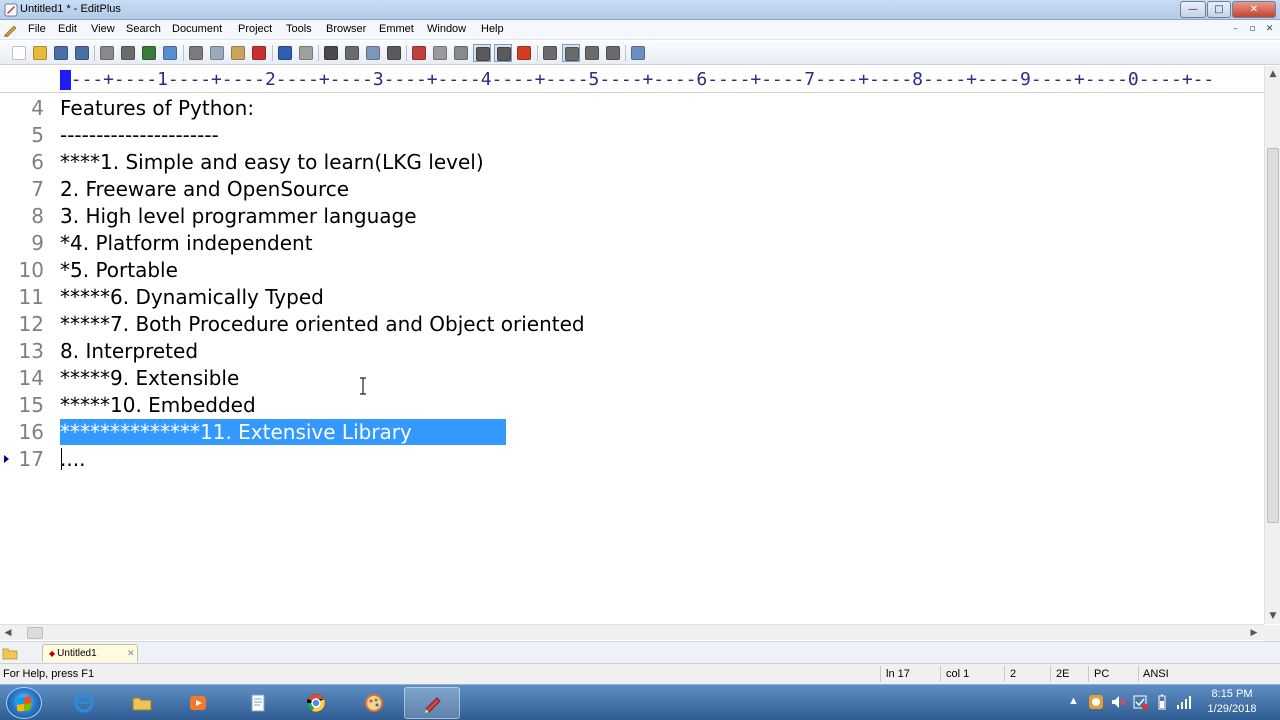  What do you see at coordinates (236, 432) in the screenshot?
I see `selected-line-text: **************11. Extensive Library` at bounding box center [236, 432].